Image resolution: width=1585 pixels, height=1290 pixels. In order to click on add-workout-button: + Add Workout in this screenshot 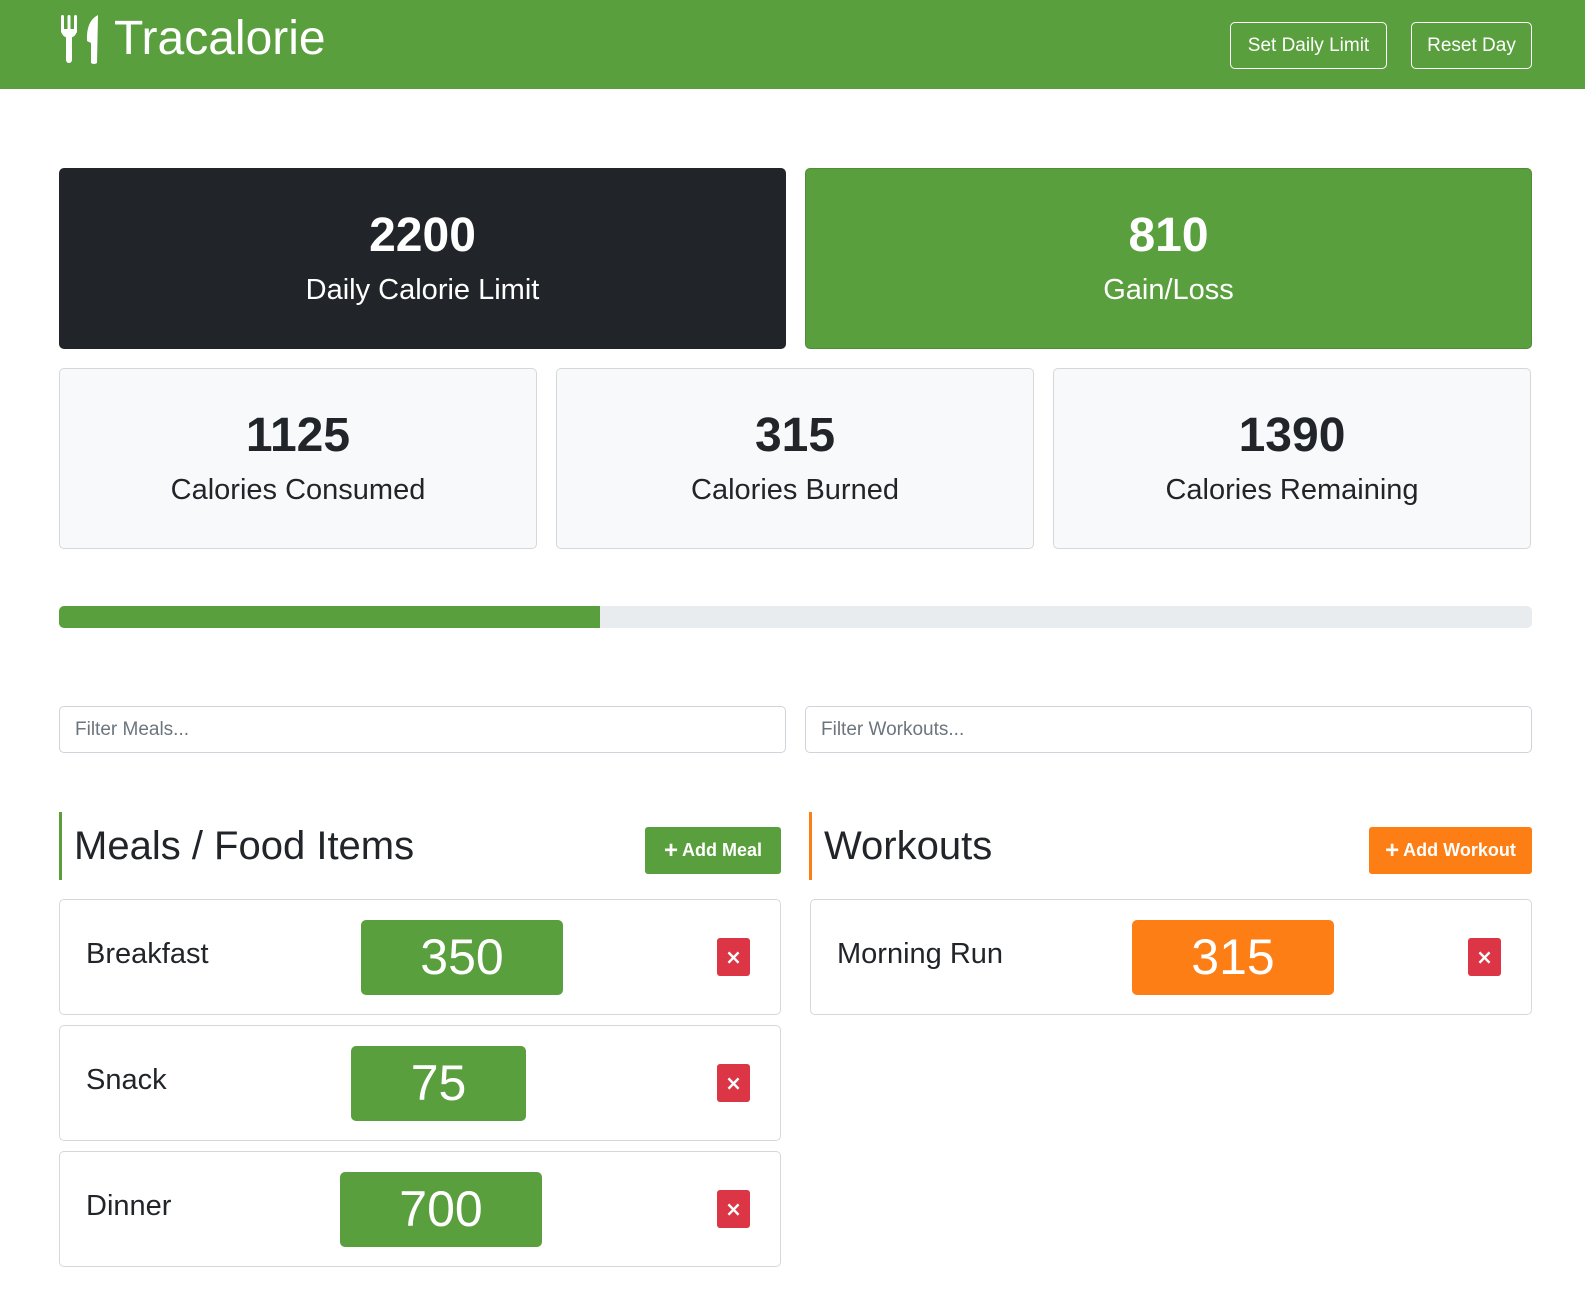, I will do `click(1450, 850)`.